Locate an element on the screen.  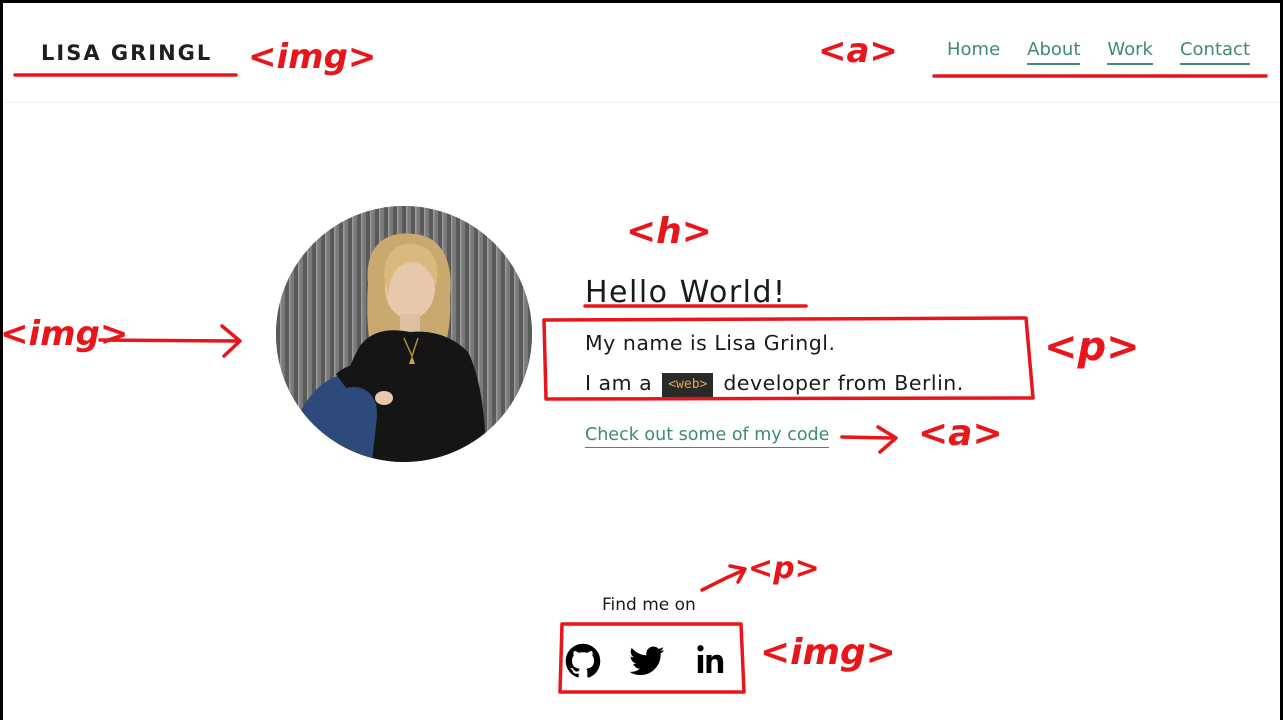
code-link: Check out some of my code is located at coordinates (707, 436).